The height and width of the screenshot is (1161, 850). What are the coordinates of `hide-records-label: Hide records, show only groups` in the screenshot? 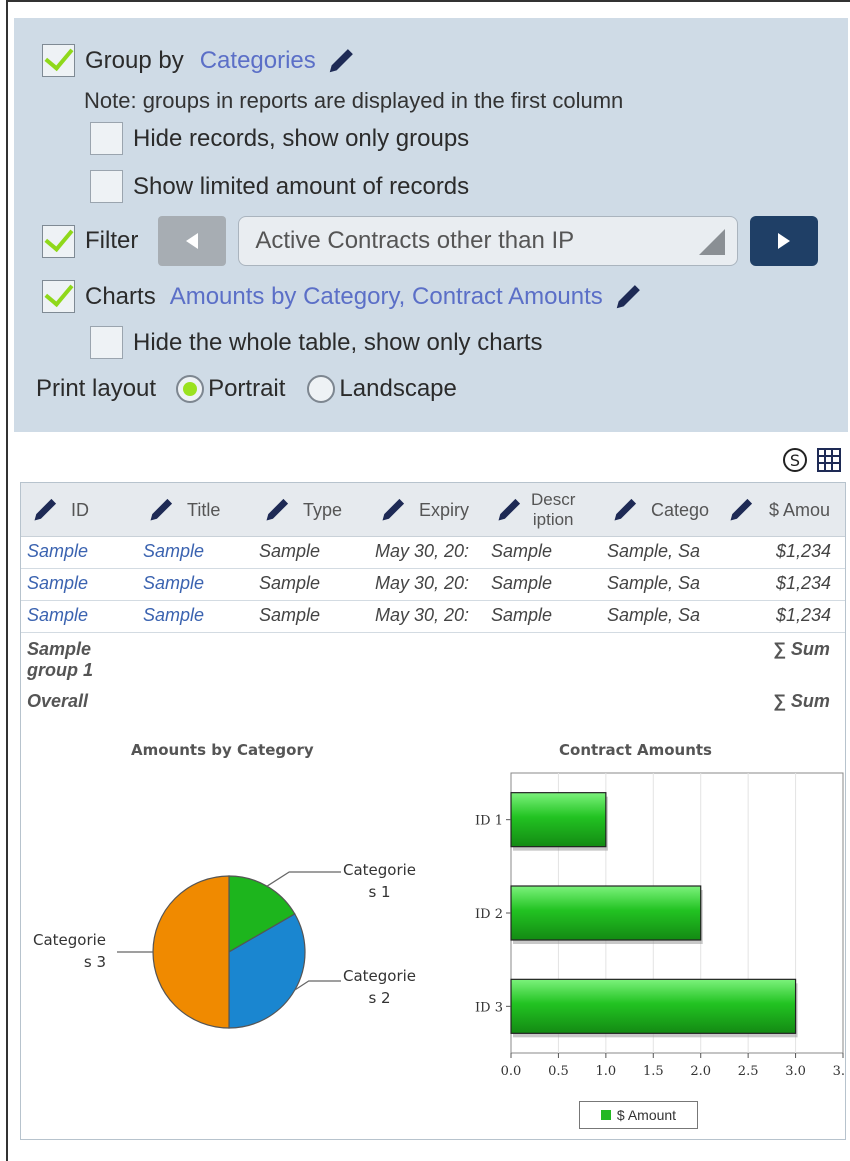 It's located at (301, 138).